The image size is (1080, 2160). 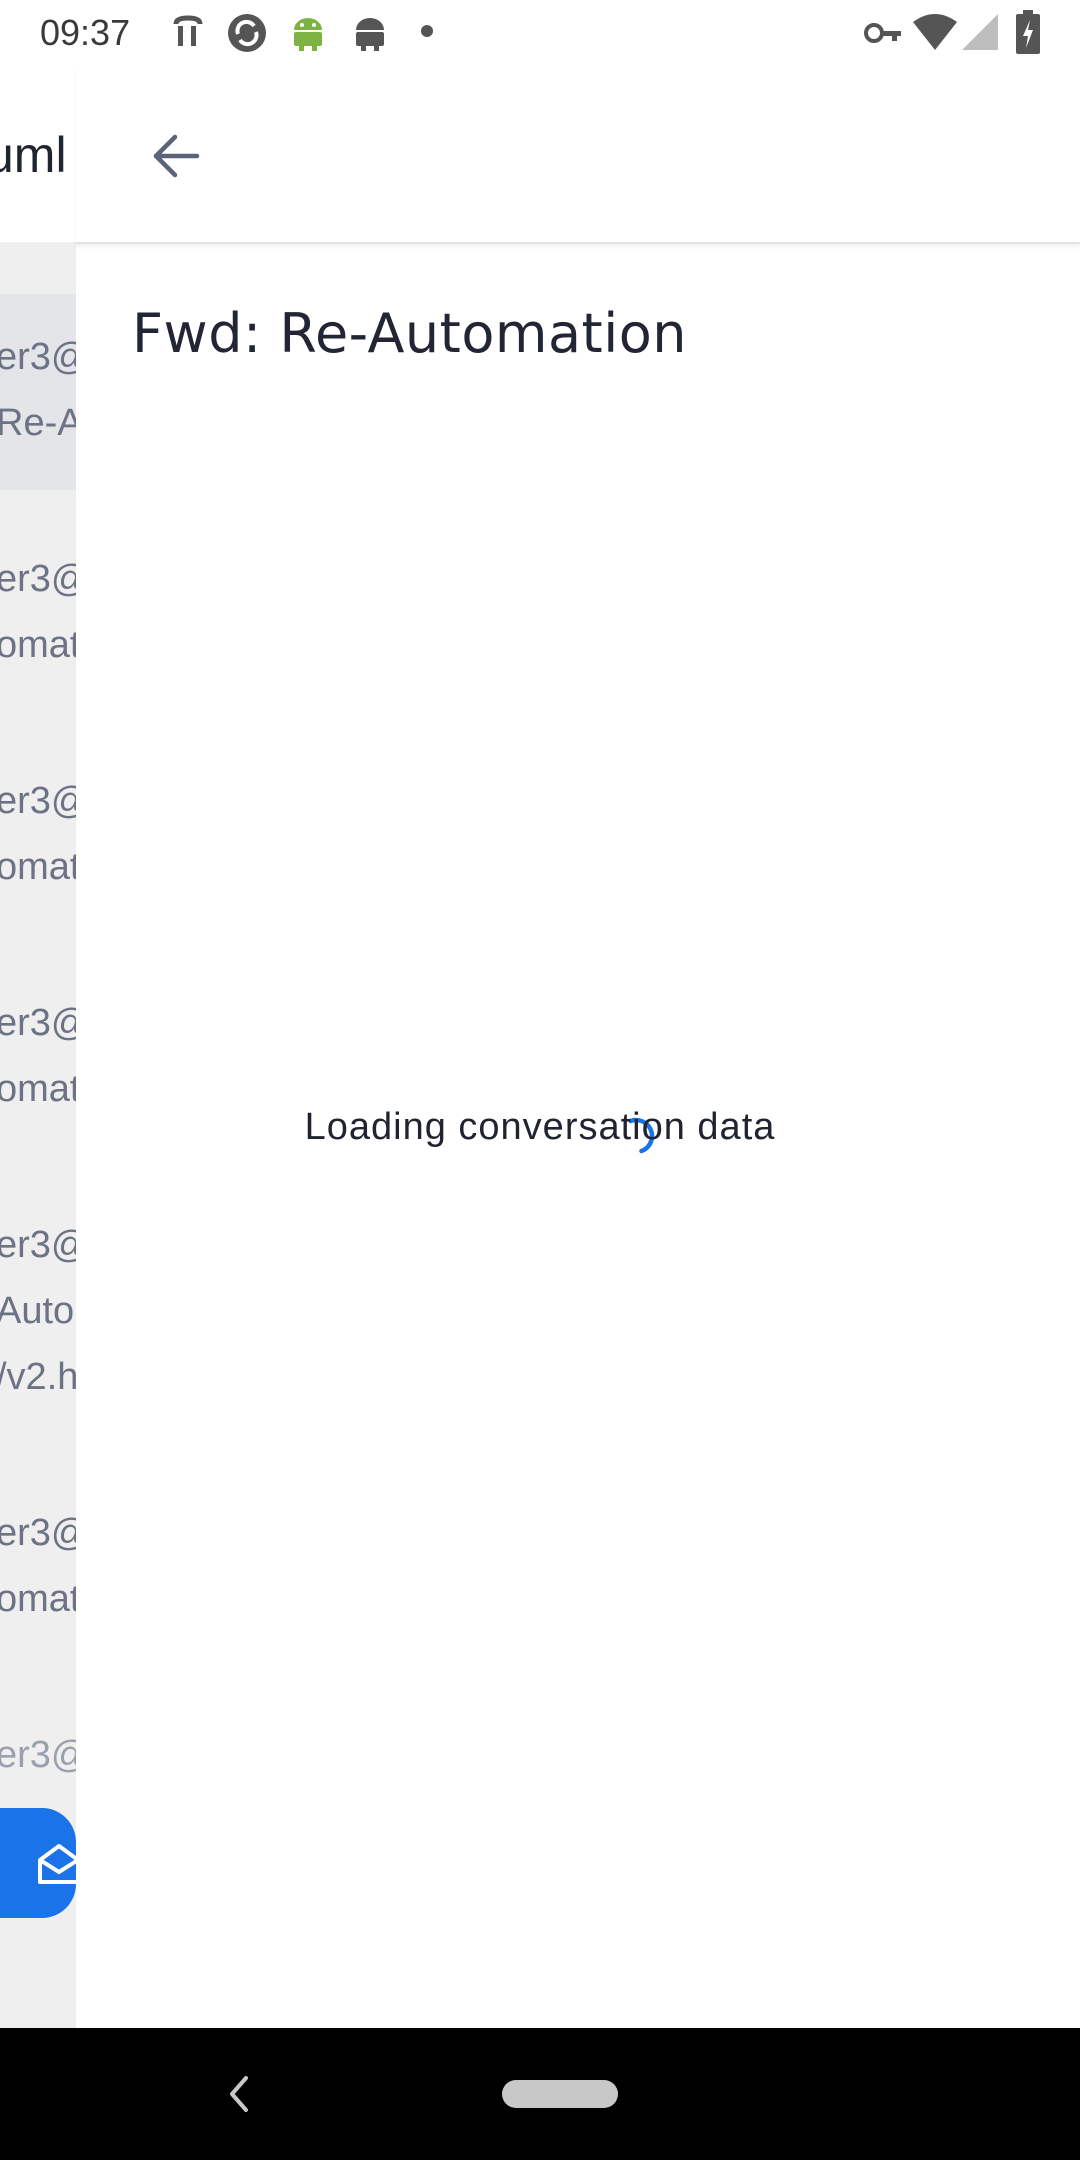 What do you see at coordinates (33, 155) in the screenshot?
I see `background-list-title: uml` at bounding box center [33, 155].